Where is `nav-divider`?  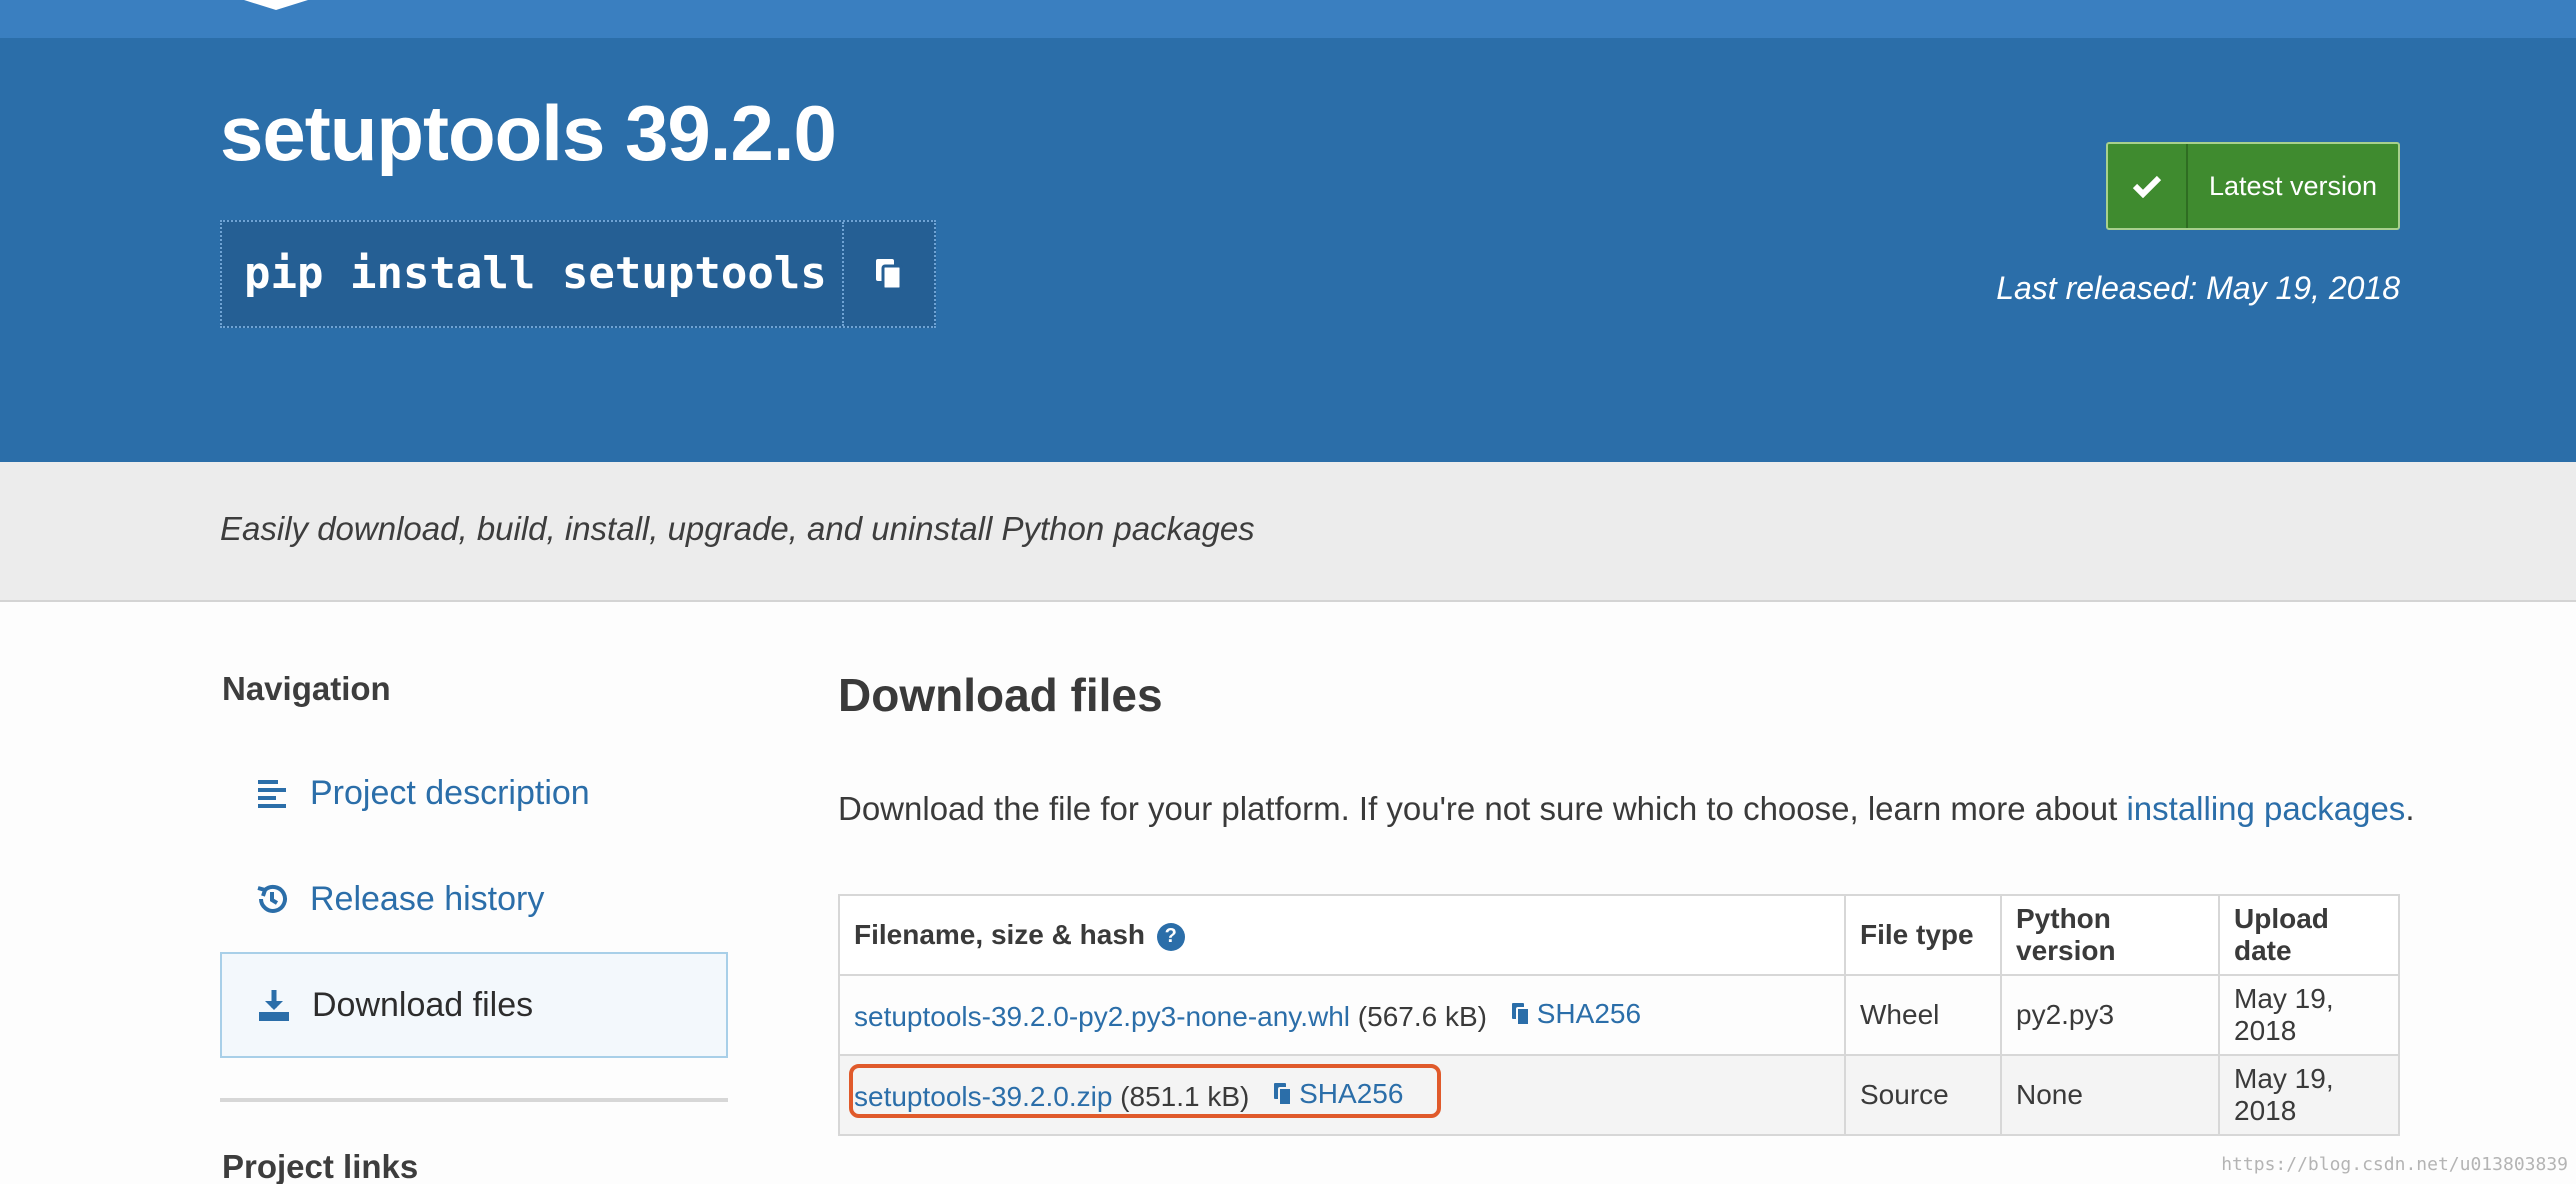 nav-divider is located at coordinates (474, 1100).